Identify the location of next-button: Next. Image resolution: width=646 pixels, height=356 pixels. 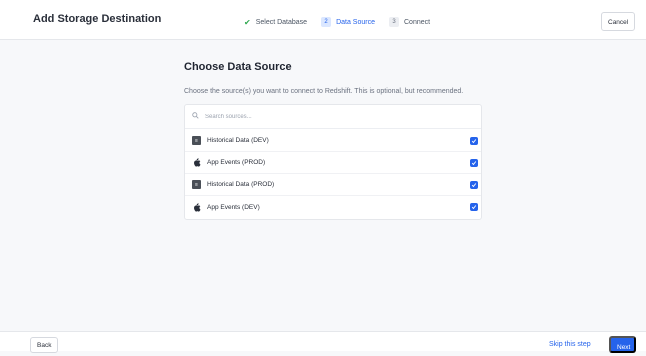
(622, 344).